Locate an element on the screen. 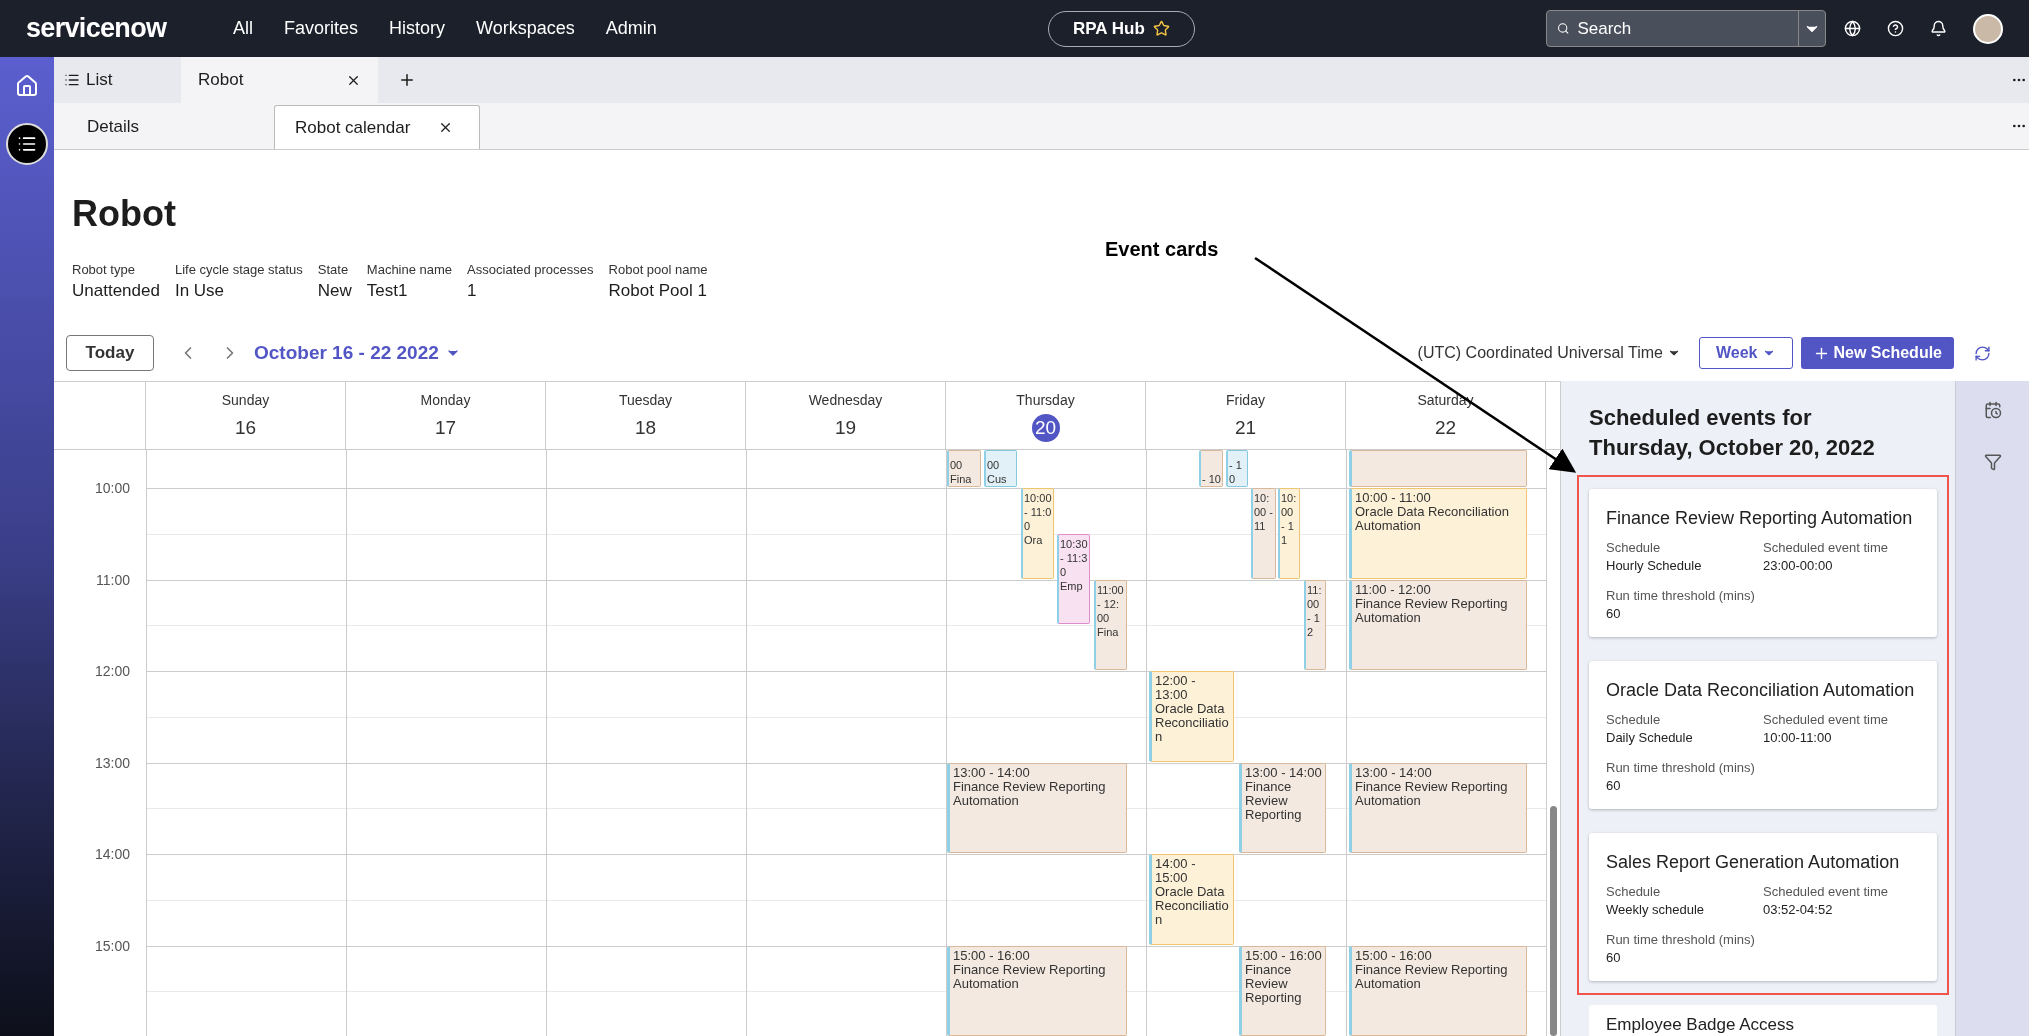  add-tab-icon is located at coordinates (407, 80).